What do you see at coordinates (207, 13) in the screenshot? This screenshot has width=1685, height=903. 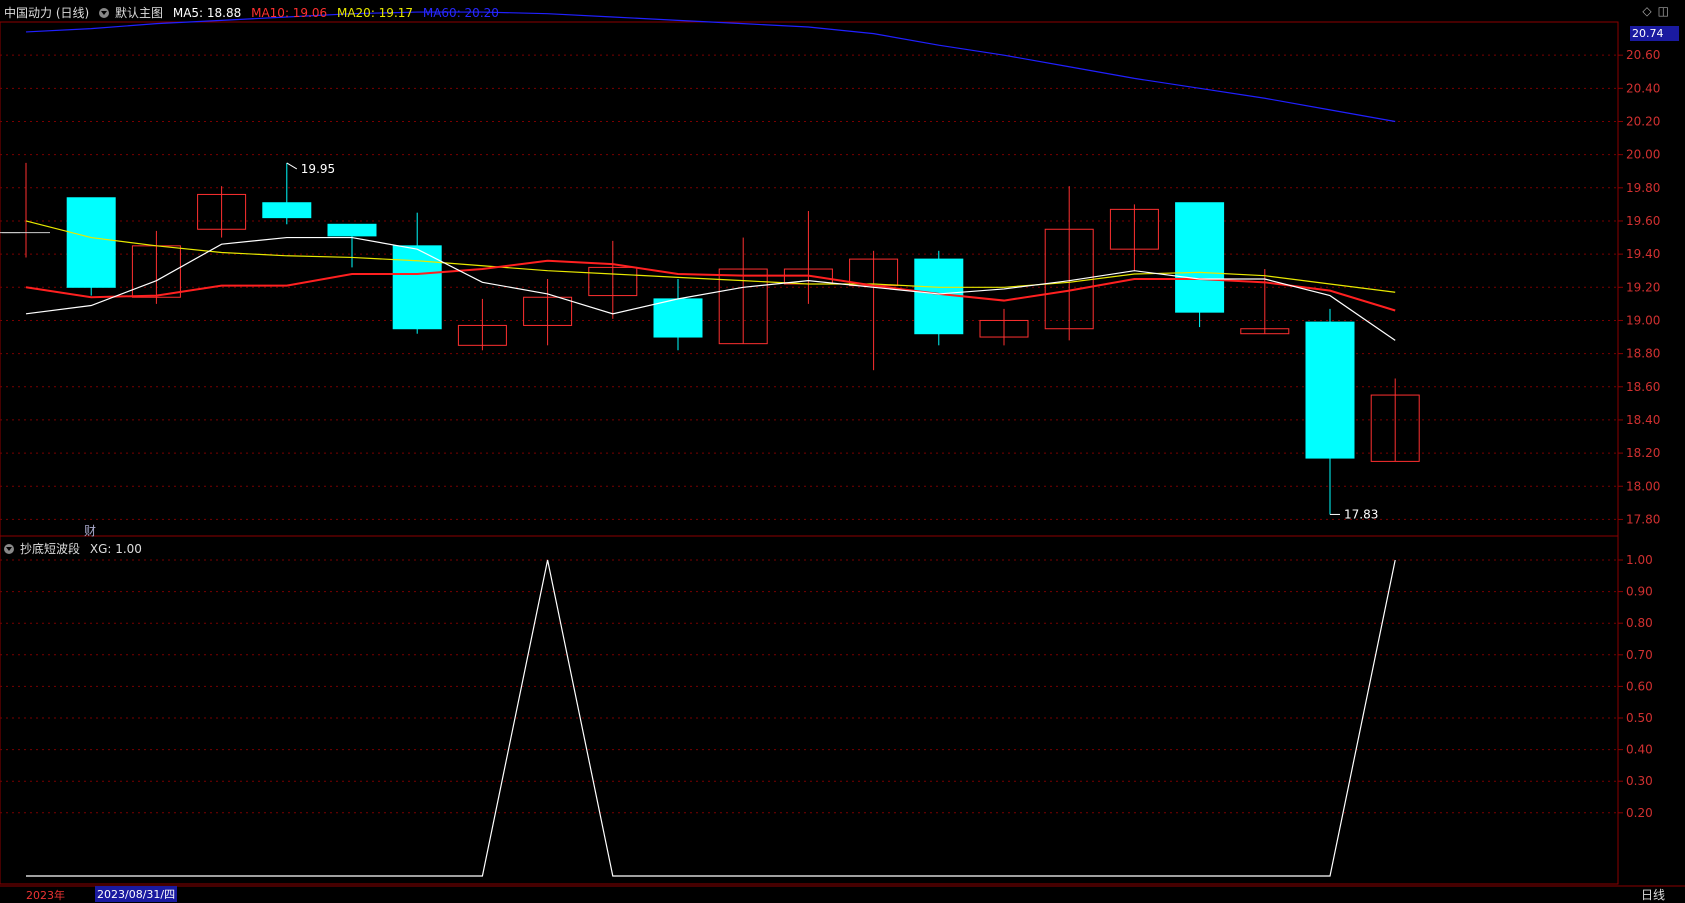 I see `ma5-label: MA5: 18.88` at bounding box center [207, 13].